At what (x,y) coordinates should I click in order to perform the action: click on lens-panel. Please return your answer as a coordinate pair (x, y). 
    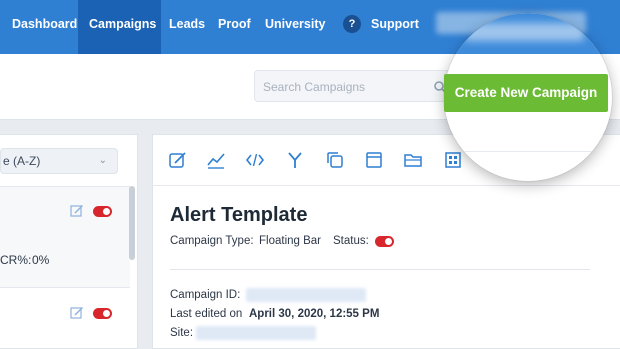
    Looking at the image, I should click on (528, 166).